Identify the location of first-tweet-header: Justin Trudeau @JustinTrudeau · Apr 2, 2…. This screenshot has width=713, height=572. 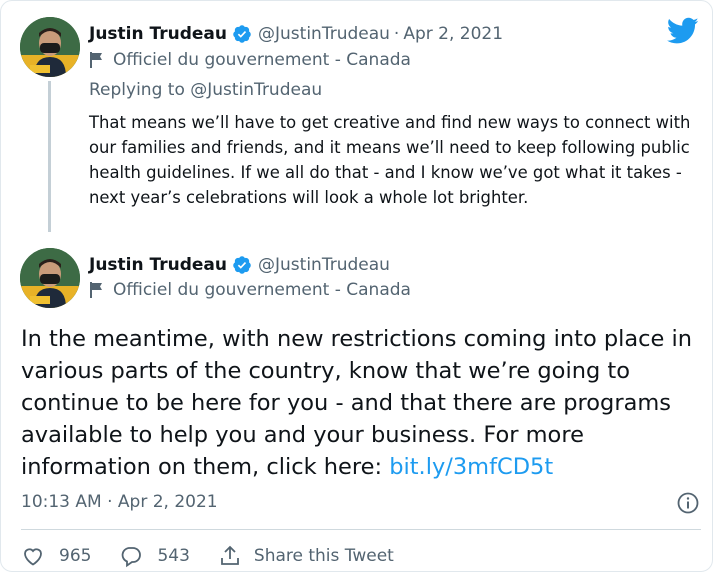
(296, 34).